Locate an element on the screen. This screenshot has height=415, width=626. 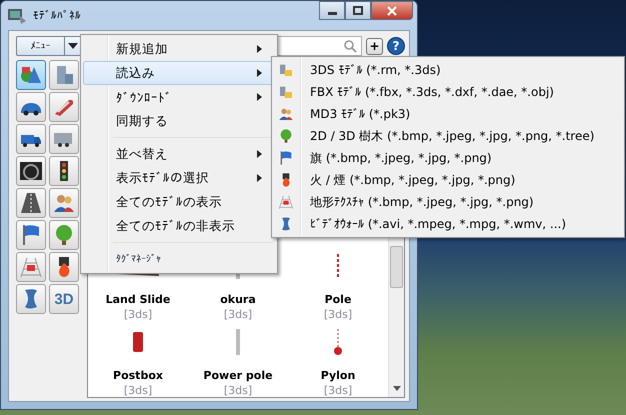
road-icon is located at coordinates (31, 203).